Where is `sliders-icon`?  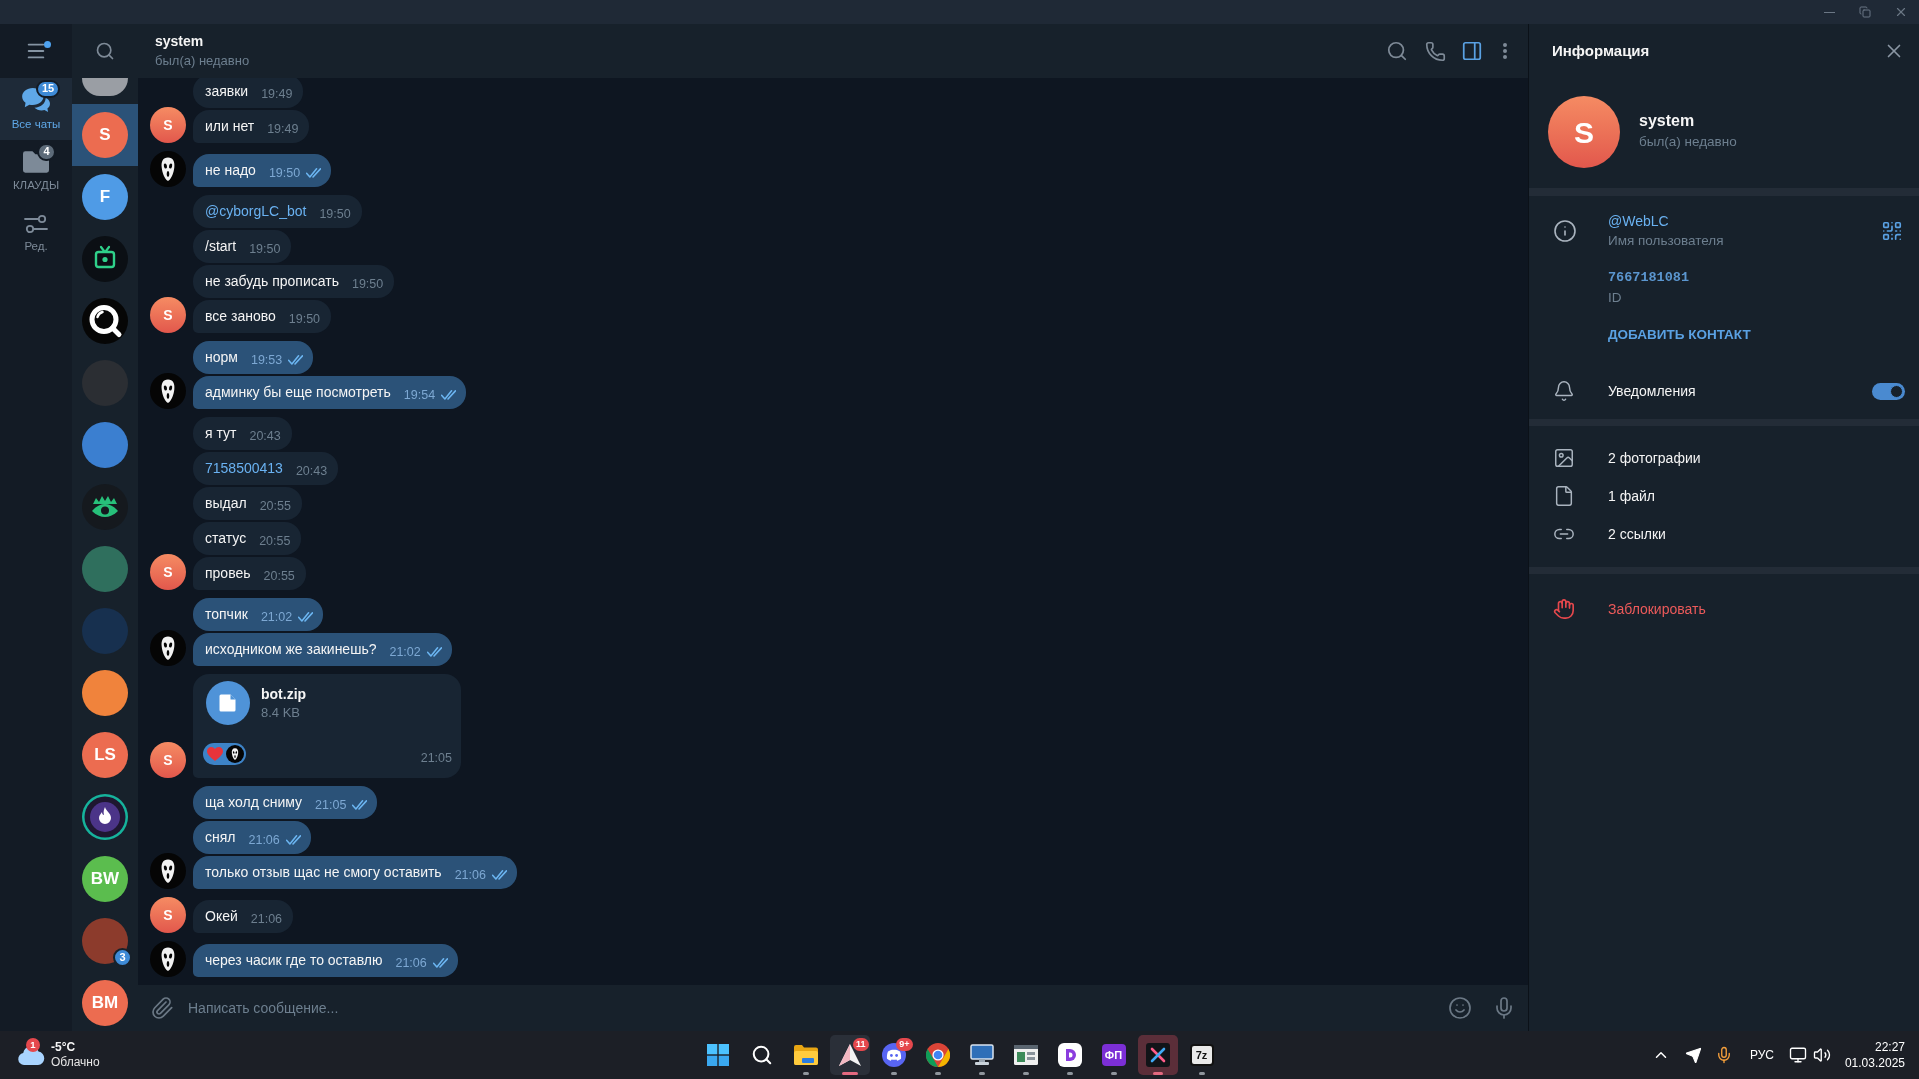
sliders-icon is located at coordinates (36, 223).